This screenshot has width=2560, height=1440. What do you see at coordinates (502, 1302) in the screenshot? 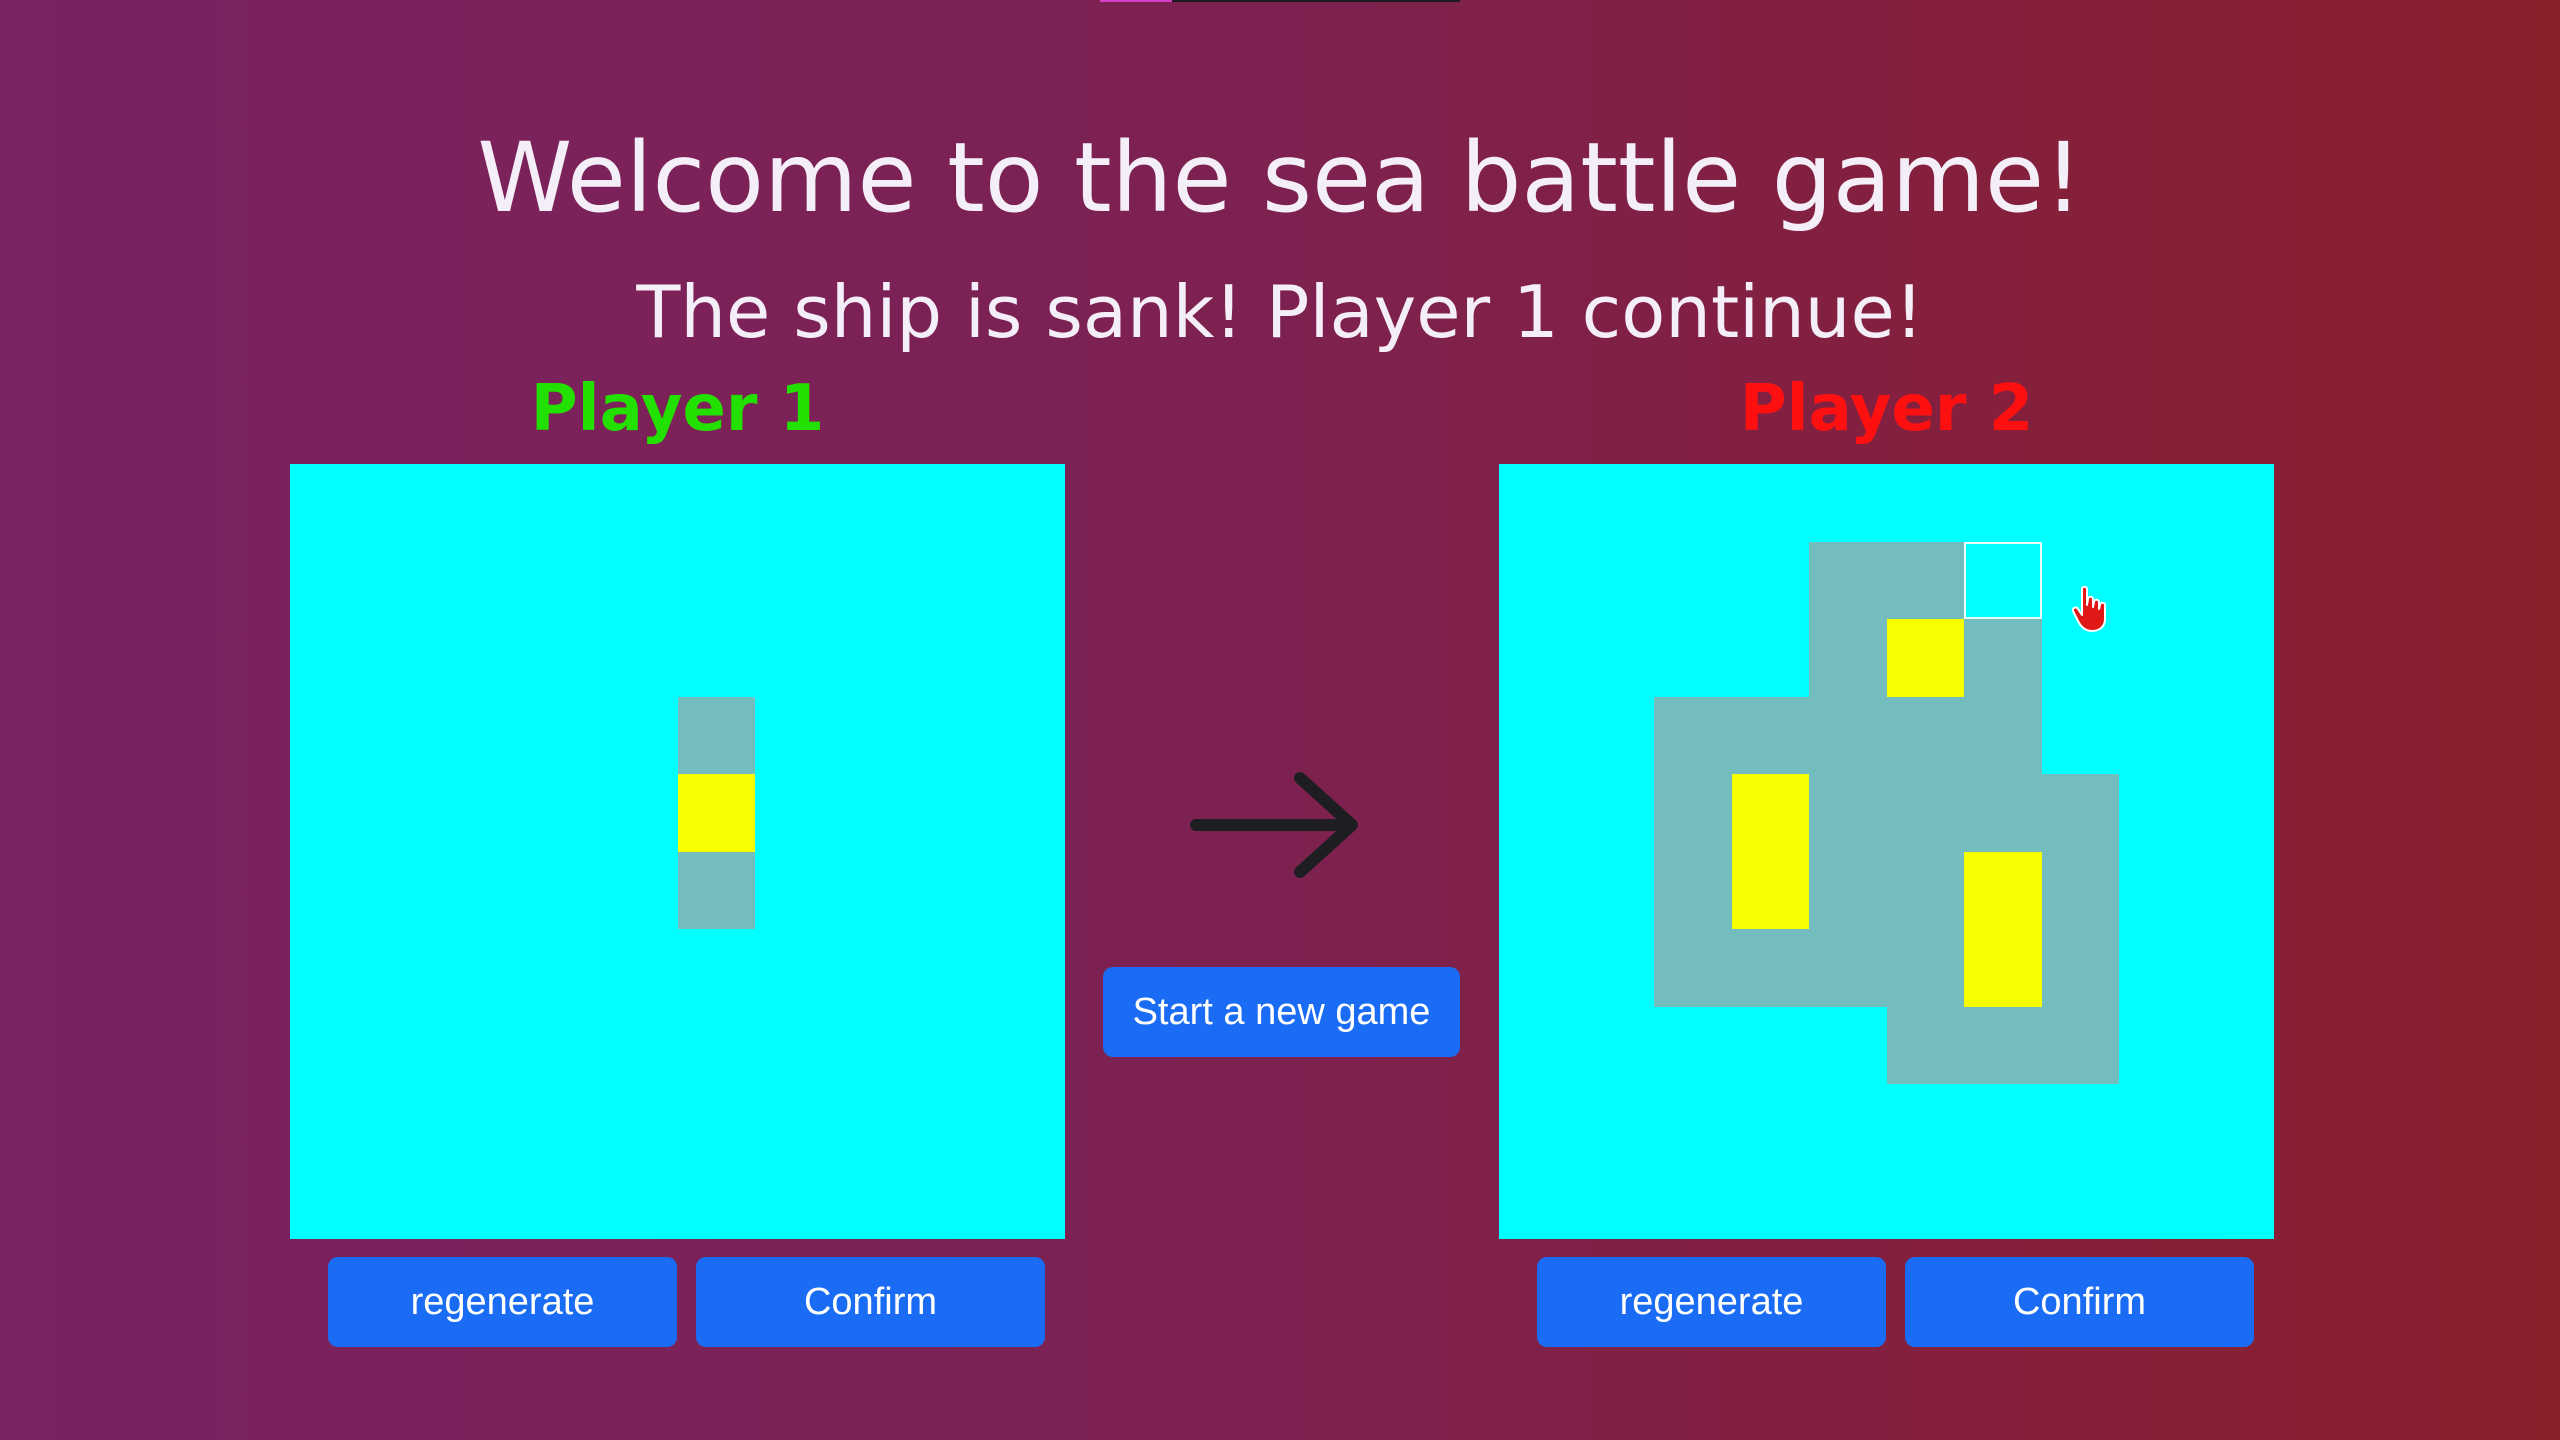
I see `player-1-regenerate-button: regenerate` at bounding box center [502, 1302].